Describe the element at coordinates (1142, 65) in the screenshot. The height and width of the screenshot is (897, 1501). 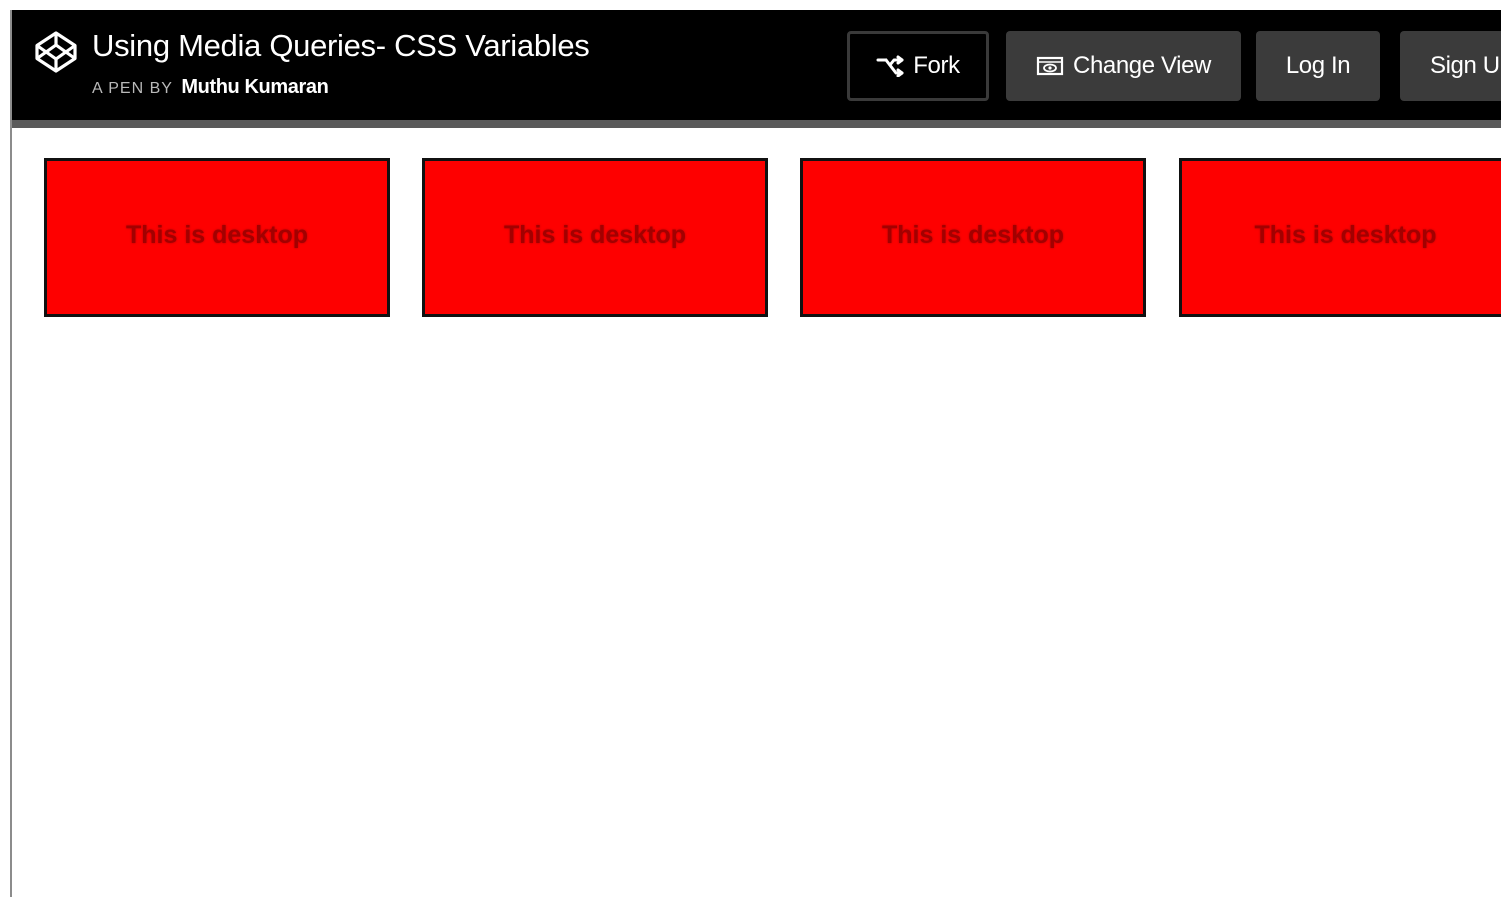
I see `change-view-label: Change View` at that location.